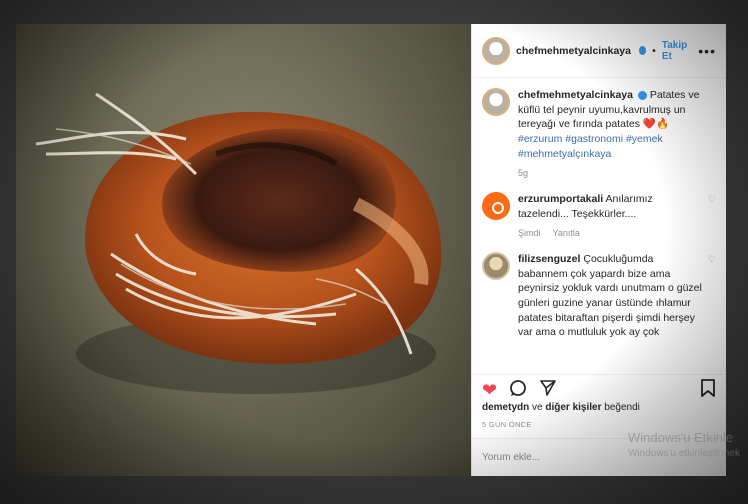  I want to click on likes-suffix: beğendi, so click(622, 407).